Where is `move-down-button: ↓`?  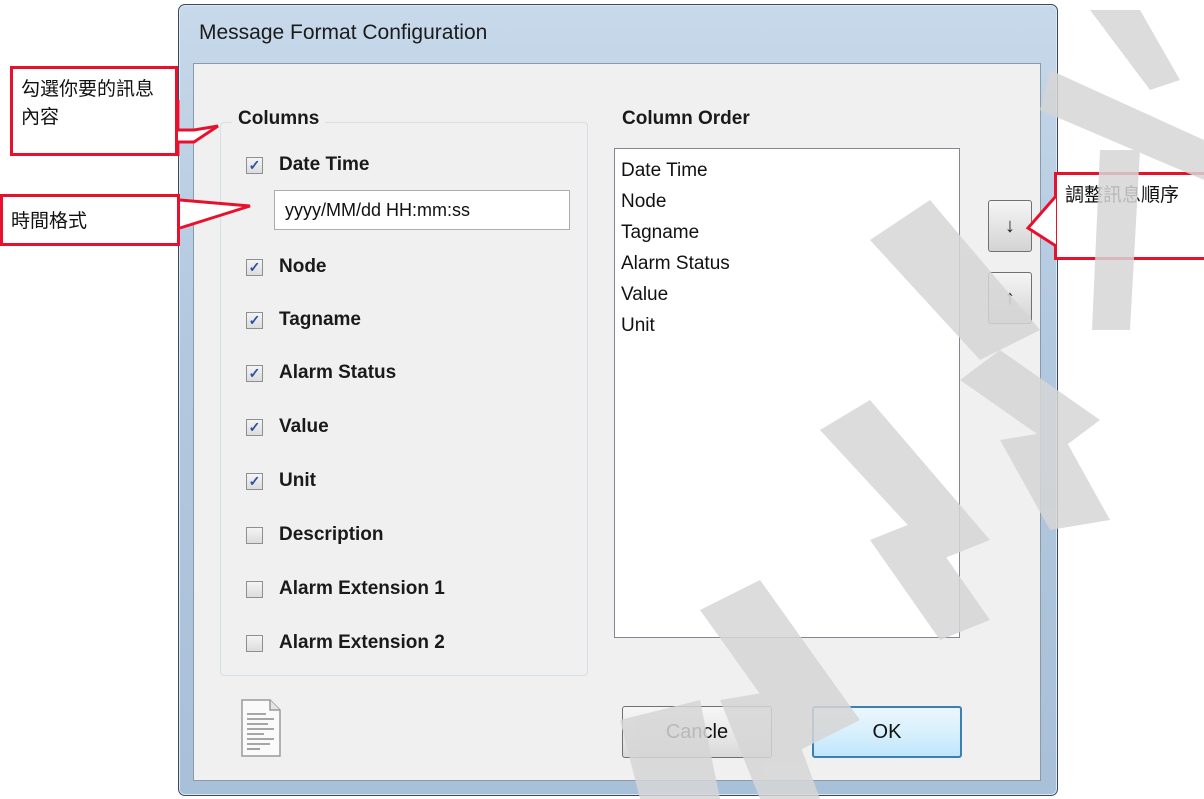 move-down-button: ↓ is located at coordinates (1010, 226).